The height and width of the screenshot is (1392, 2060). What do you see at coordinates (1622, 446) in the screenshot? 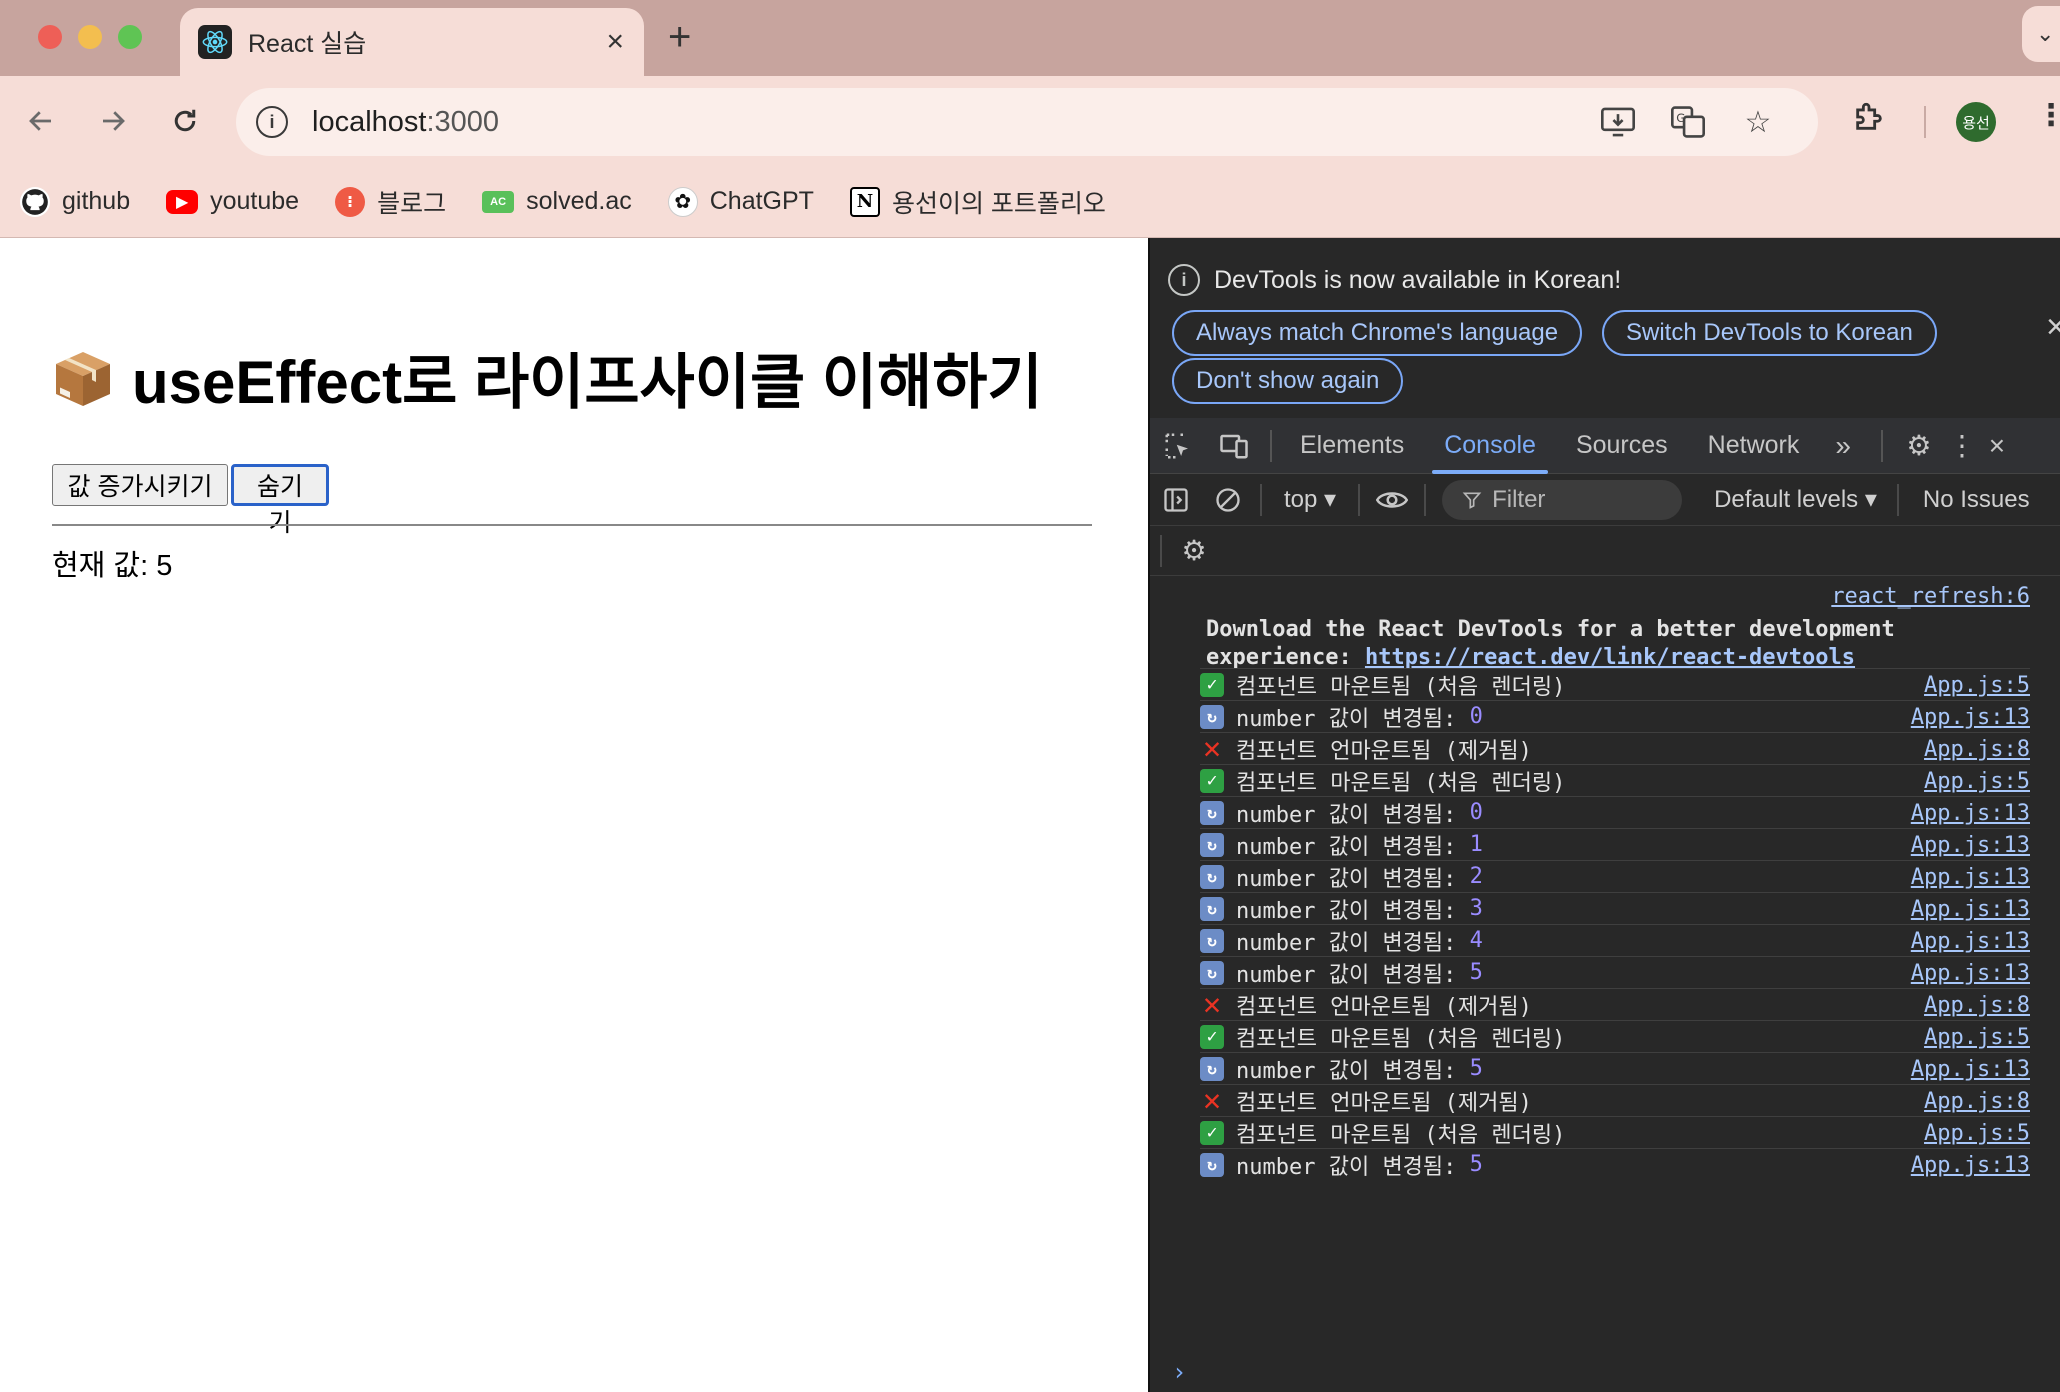
I see `tab-sources: Sources` at bounding box center [1622, 446].